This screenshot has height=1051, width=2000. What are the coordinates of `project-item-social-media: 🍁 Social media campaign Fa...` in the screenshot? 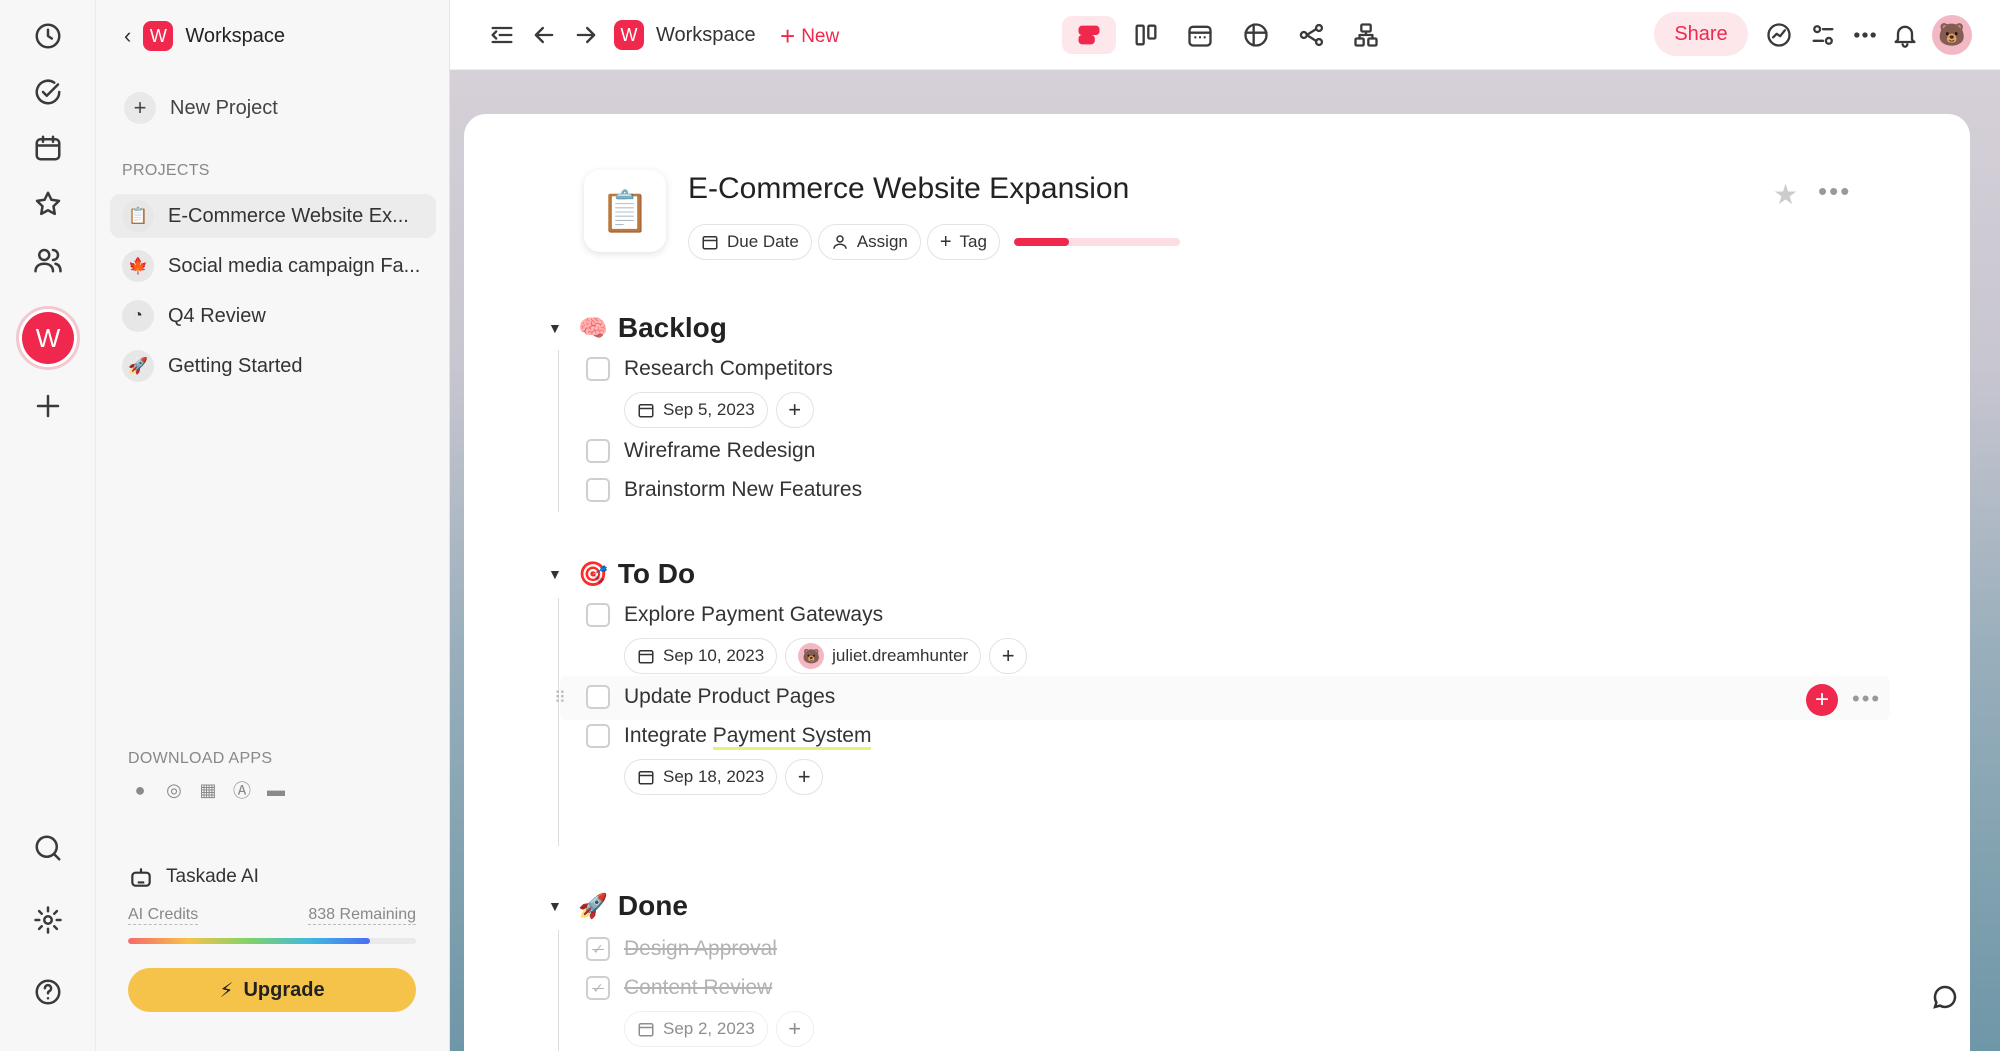 It's located at (273, 266).